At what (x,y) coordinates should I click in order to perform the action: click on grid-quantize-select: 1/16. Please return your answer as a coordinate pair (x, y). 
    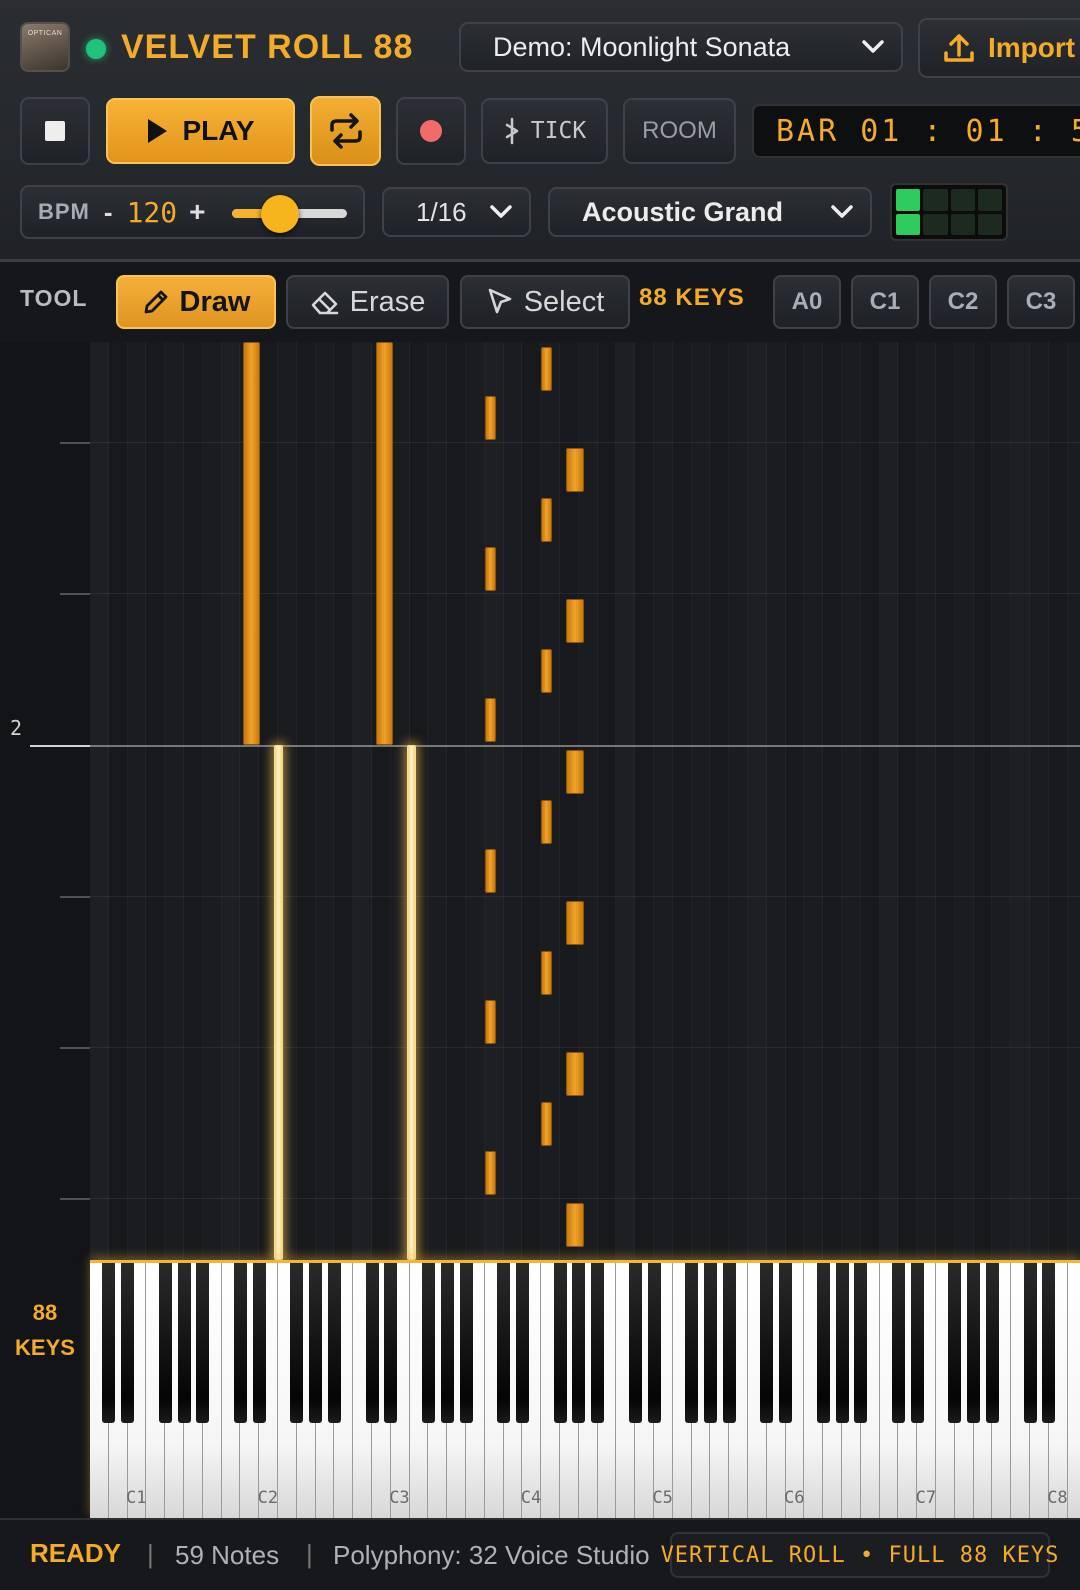
    Looking at the image, I should click on (456, 212).